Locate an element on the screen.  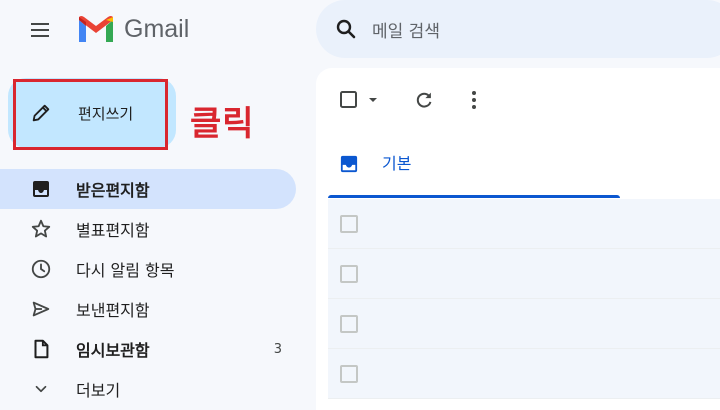
refresh-icon is located at coordinates (424, 100).